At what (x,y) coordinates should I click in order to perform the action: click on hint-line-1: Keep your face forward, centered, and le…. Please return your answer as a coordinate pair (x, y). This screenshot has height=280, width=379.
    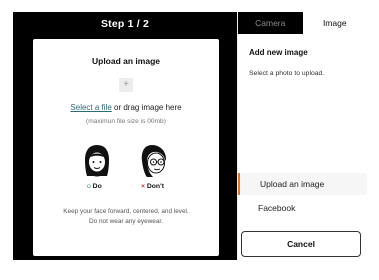
    Looking at the image, I should click on (126, 211).